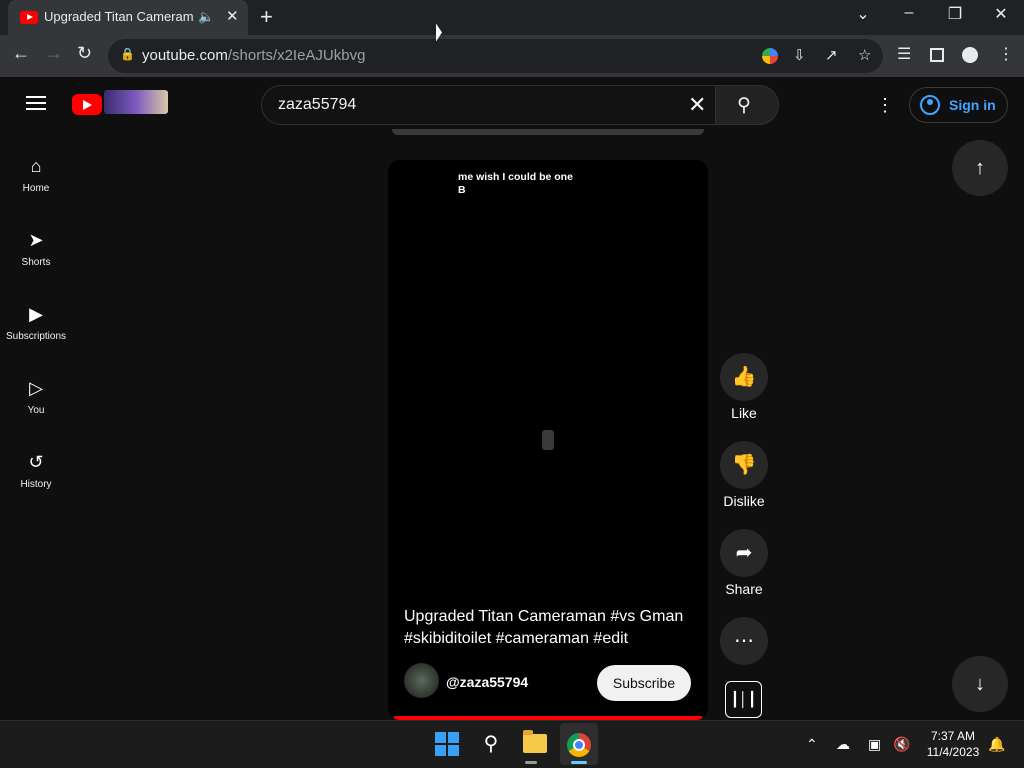 Image resolution: width=1024 pixels, height=768 pixels. I want to click on account-icon, so click(930, 105).